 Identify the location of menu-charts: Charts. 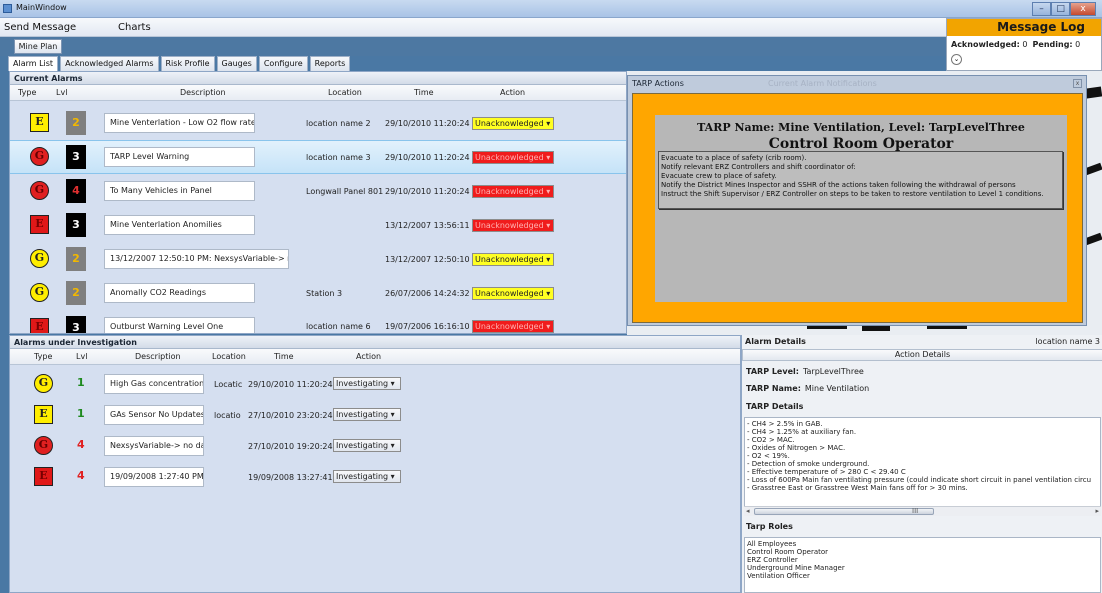
(134, 27).